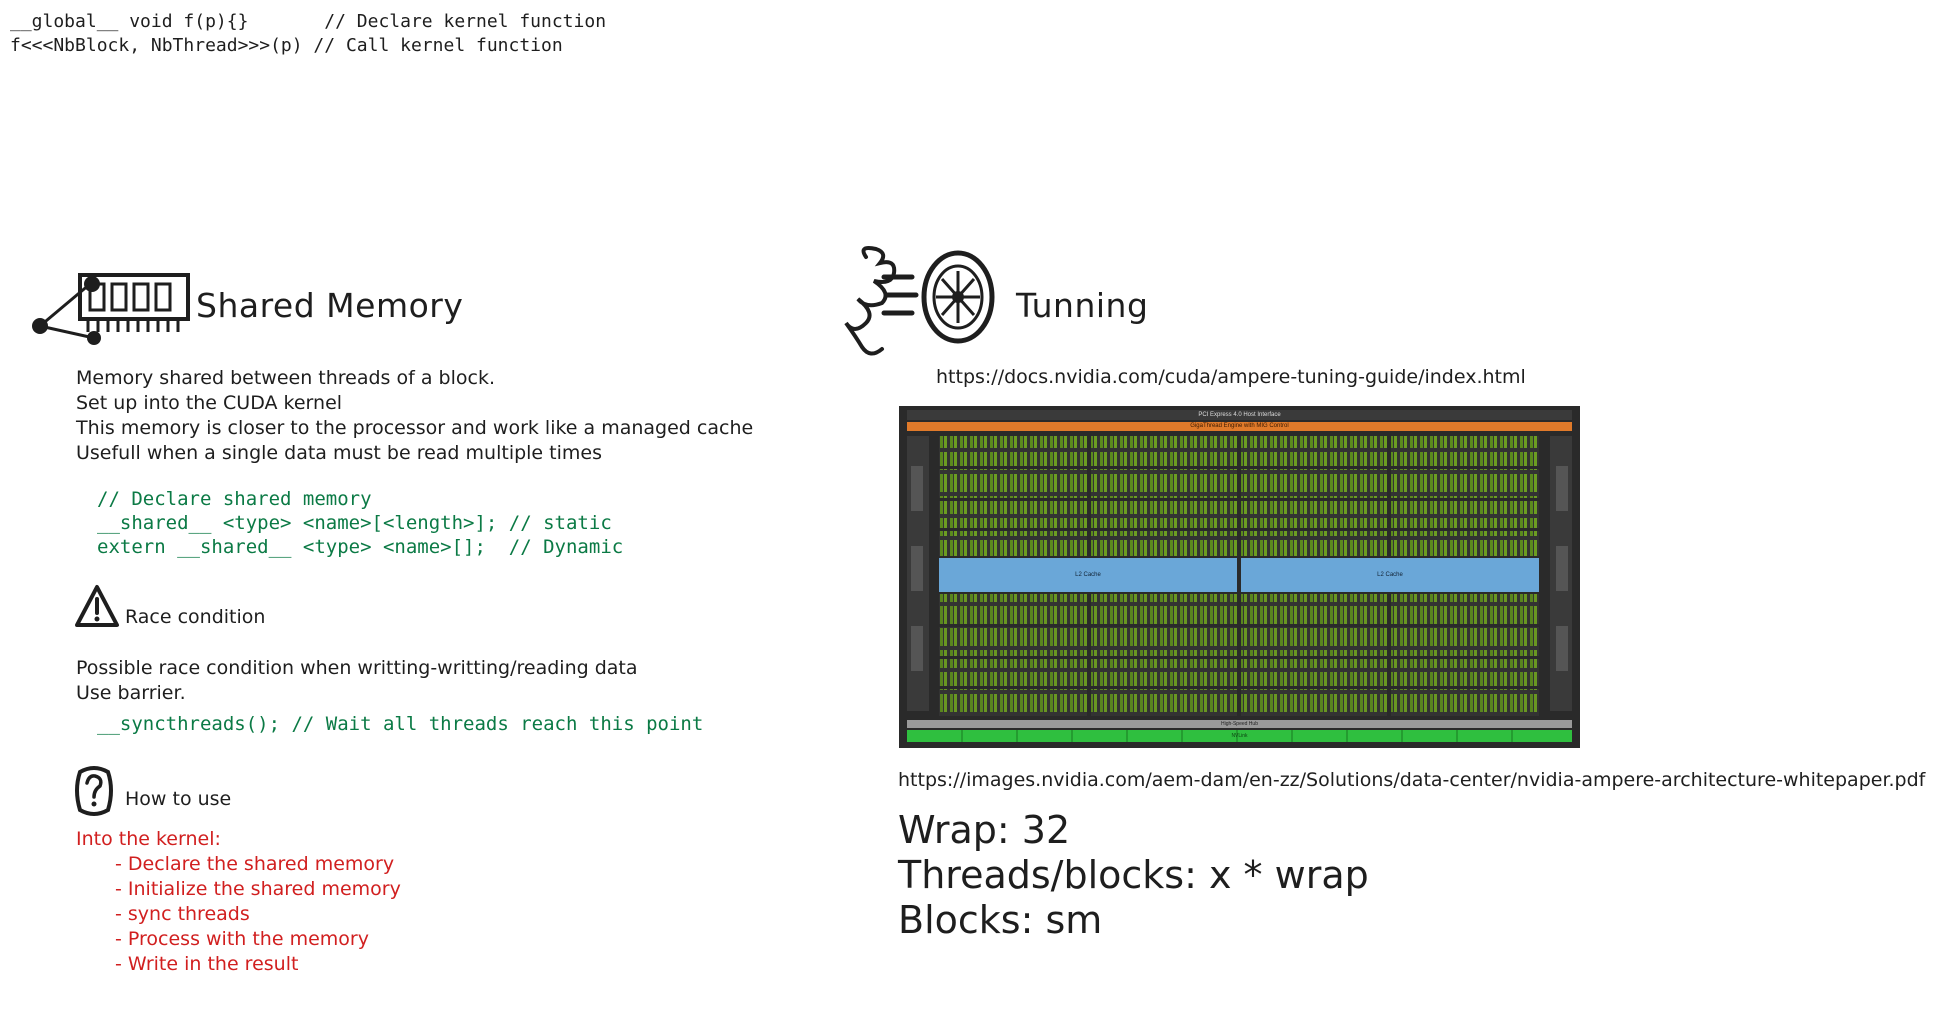 Image resolution: width=1935 pixels, height=1010 pixels. What do you see at coordinates (255, 864) in the screenshot?
I see `how-to-use-step: - Declare the shared memory` at bounding box center [255, 864].